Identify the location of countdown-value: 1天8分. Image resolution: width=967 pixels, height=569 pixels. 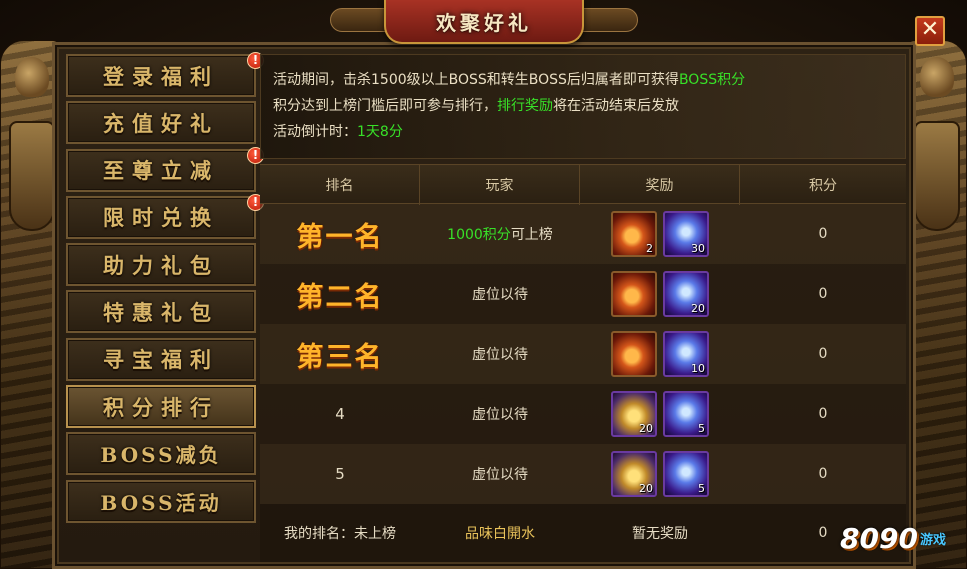
(380, 132).